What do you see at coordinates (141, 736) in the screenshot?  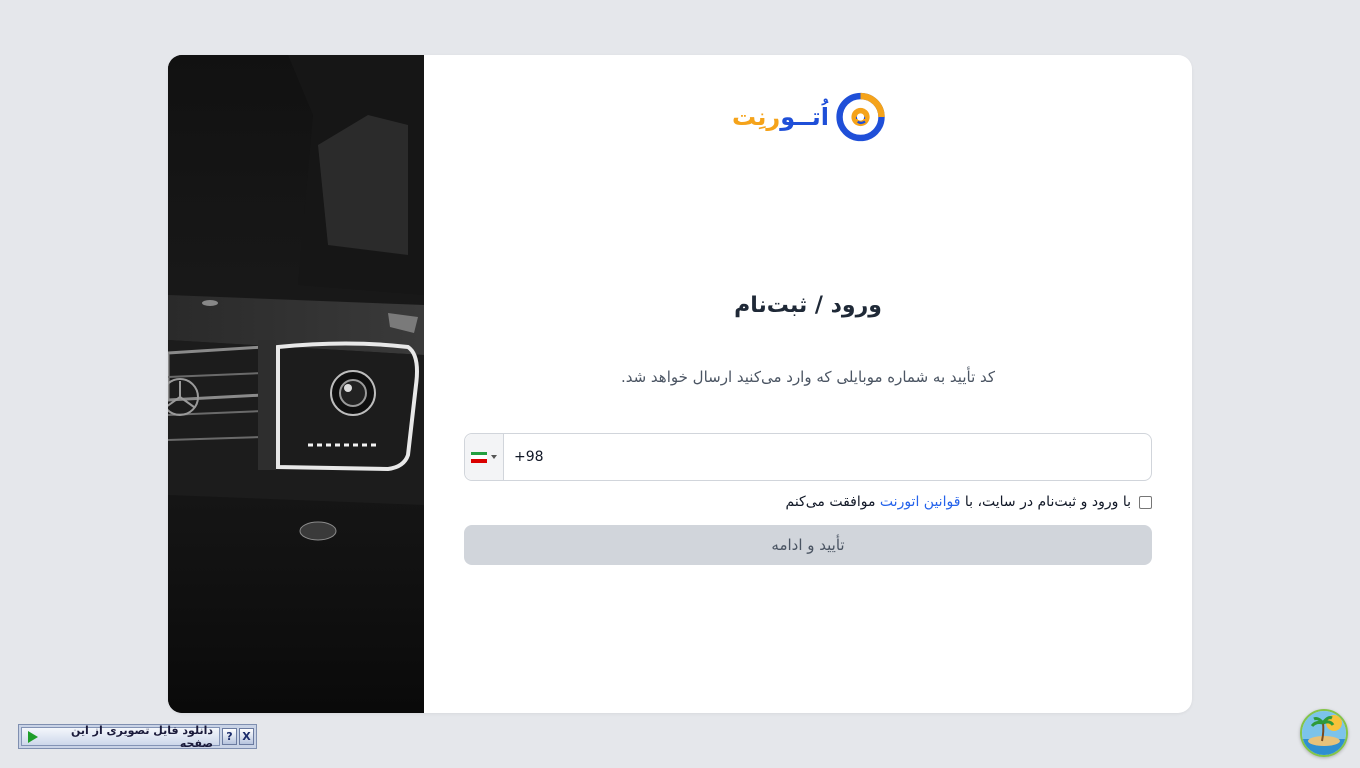 I see `download-label: دانلود فایل تصویری از این صفحه` at bounding box center [141, 736].